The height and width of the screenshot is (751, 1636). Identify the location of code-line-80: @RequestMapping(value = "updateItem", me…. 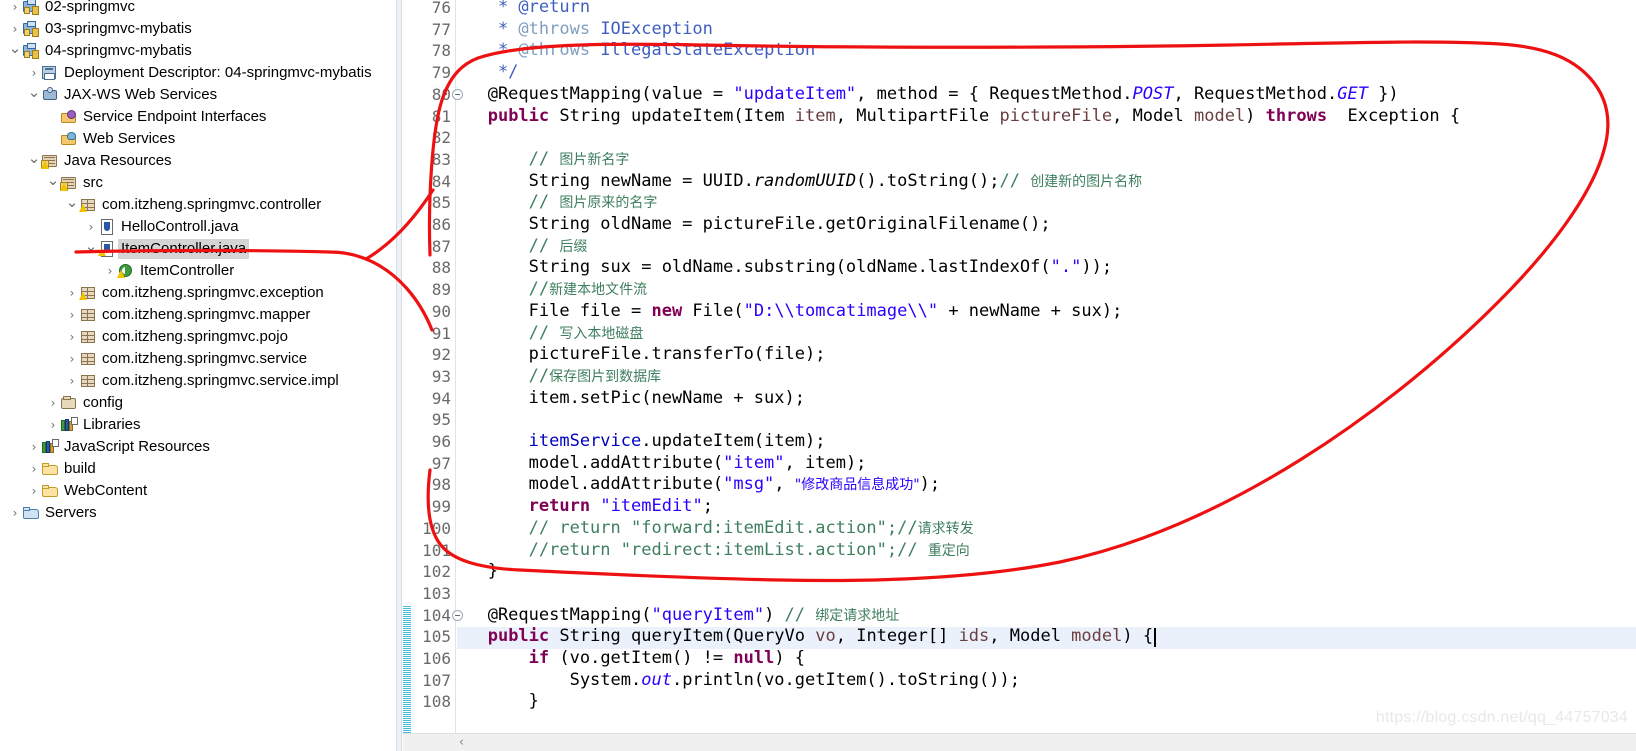
(928, 95).